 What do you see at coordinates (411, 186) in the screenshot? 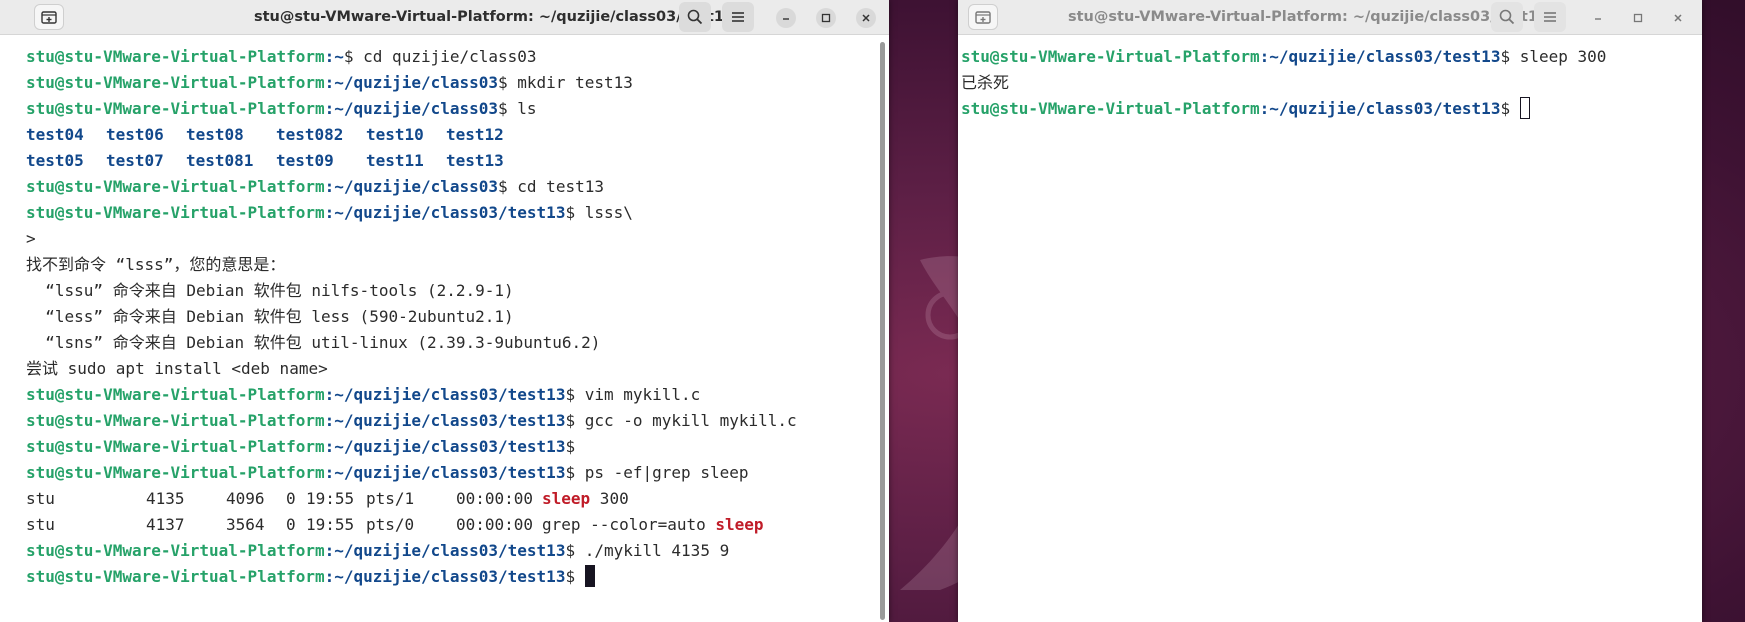
I see `prompt-path: :~/quzijie/class03` at bounding box center [411, 186].